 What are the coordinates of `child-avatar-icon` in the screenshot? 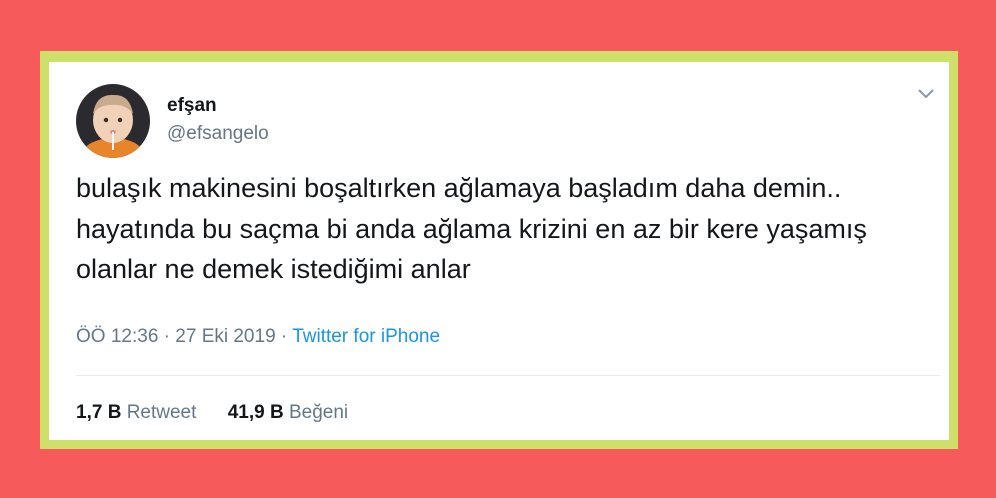 It's located at (113, 121).